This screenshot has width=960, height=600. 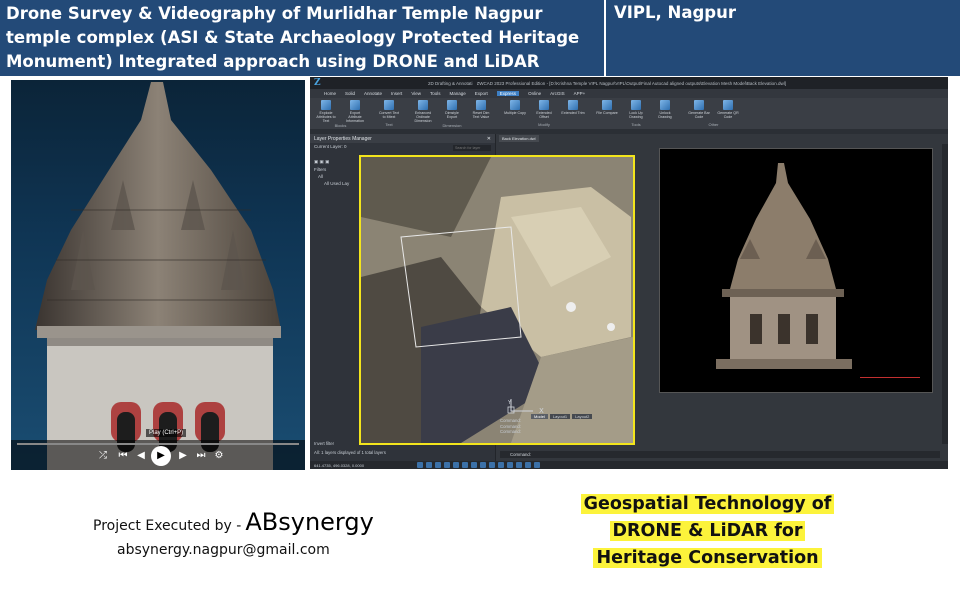 What do you see at coordinates (707, 558) in the screenshot?
I see `tagline-line: Heritage Conservation` at bounding box center [707, 558].